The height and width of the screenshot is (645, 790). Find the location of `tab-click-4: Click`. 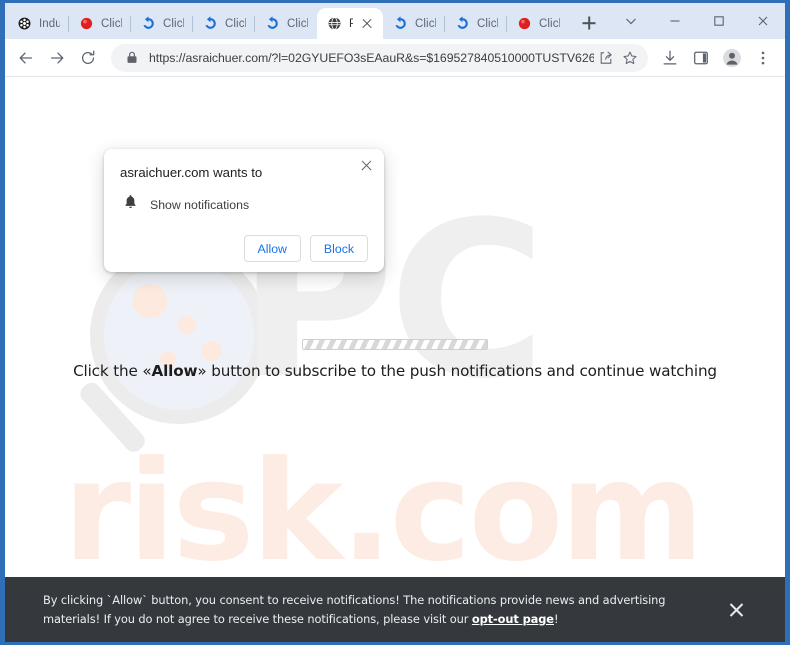

tab-click-4: Click is located at coordinates (285, 23).